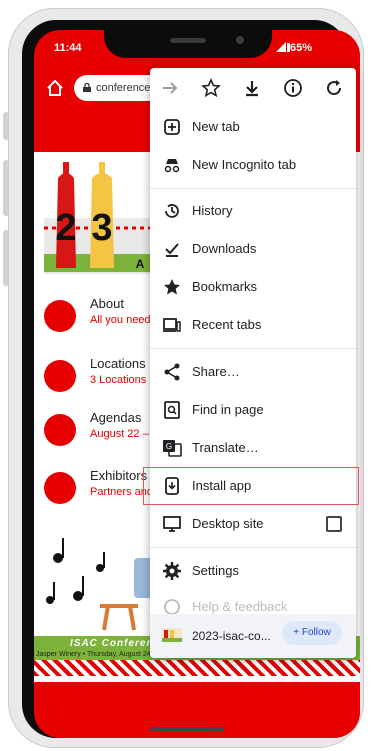 The width and height of the screenshot is (372, 751). Describe the element at coordinates (55, 88) in the screenshot. I see `home-icon` at that location.